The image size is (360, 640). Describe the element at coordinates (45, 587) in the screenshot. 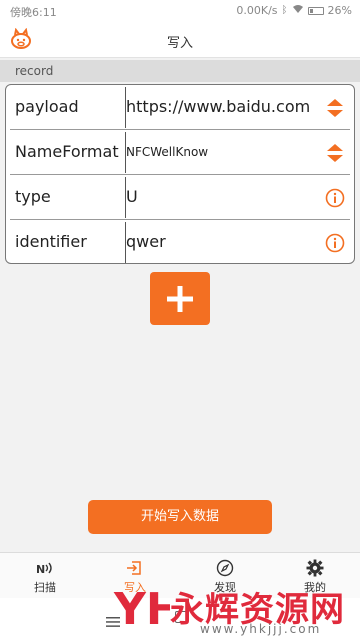

I see `tab-label: 扫描` at that location.